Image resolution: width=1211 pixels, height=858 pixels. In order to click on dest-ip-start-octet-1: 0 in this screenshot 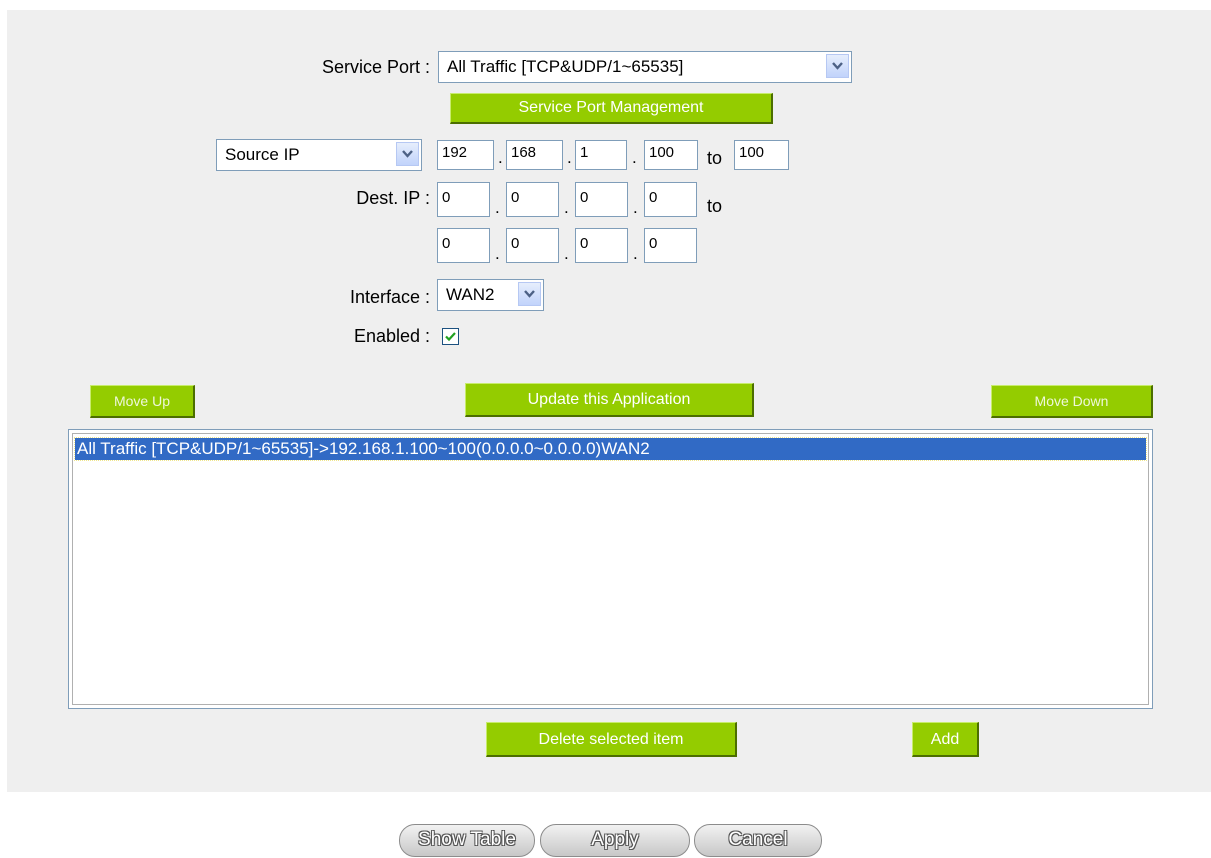, I will do `click(463, 199)`.